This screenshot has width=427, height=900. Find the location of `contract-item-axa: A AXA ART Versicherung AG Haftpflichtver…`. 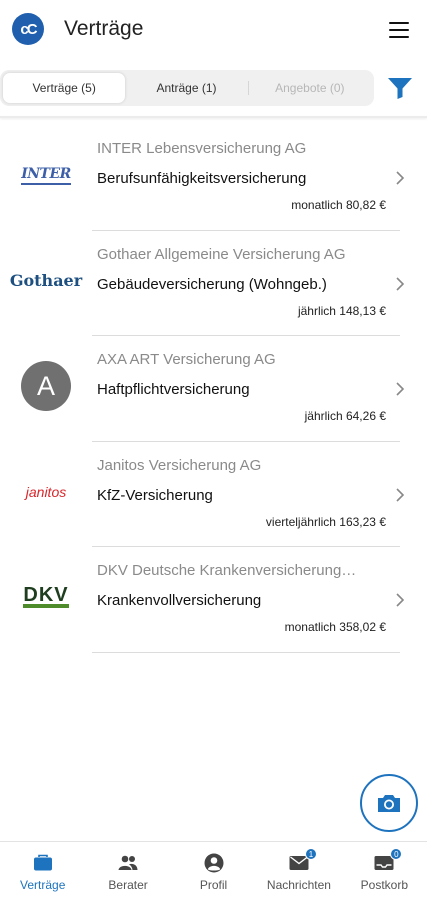

contract-item-axa: A AXA ART Versicherung AG Haftpflichtver… is located at coordinates (213, 389).